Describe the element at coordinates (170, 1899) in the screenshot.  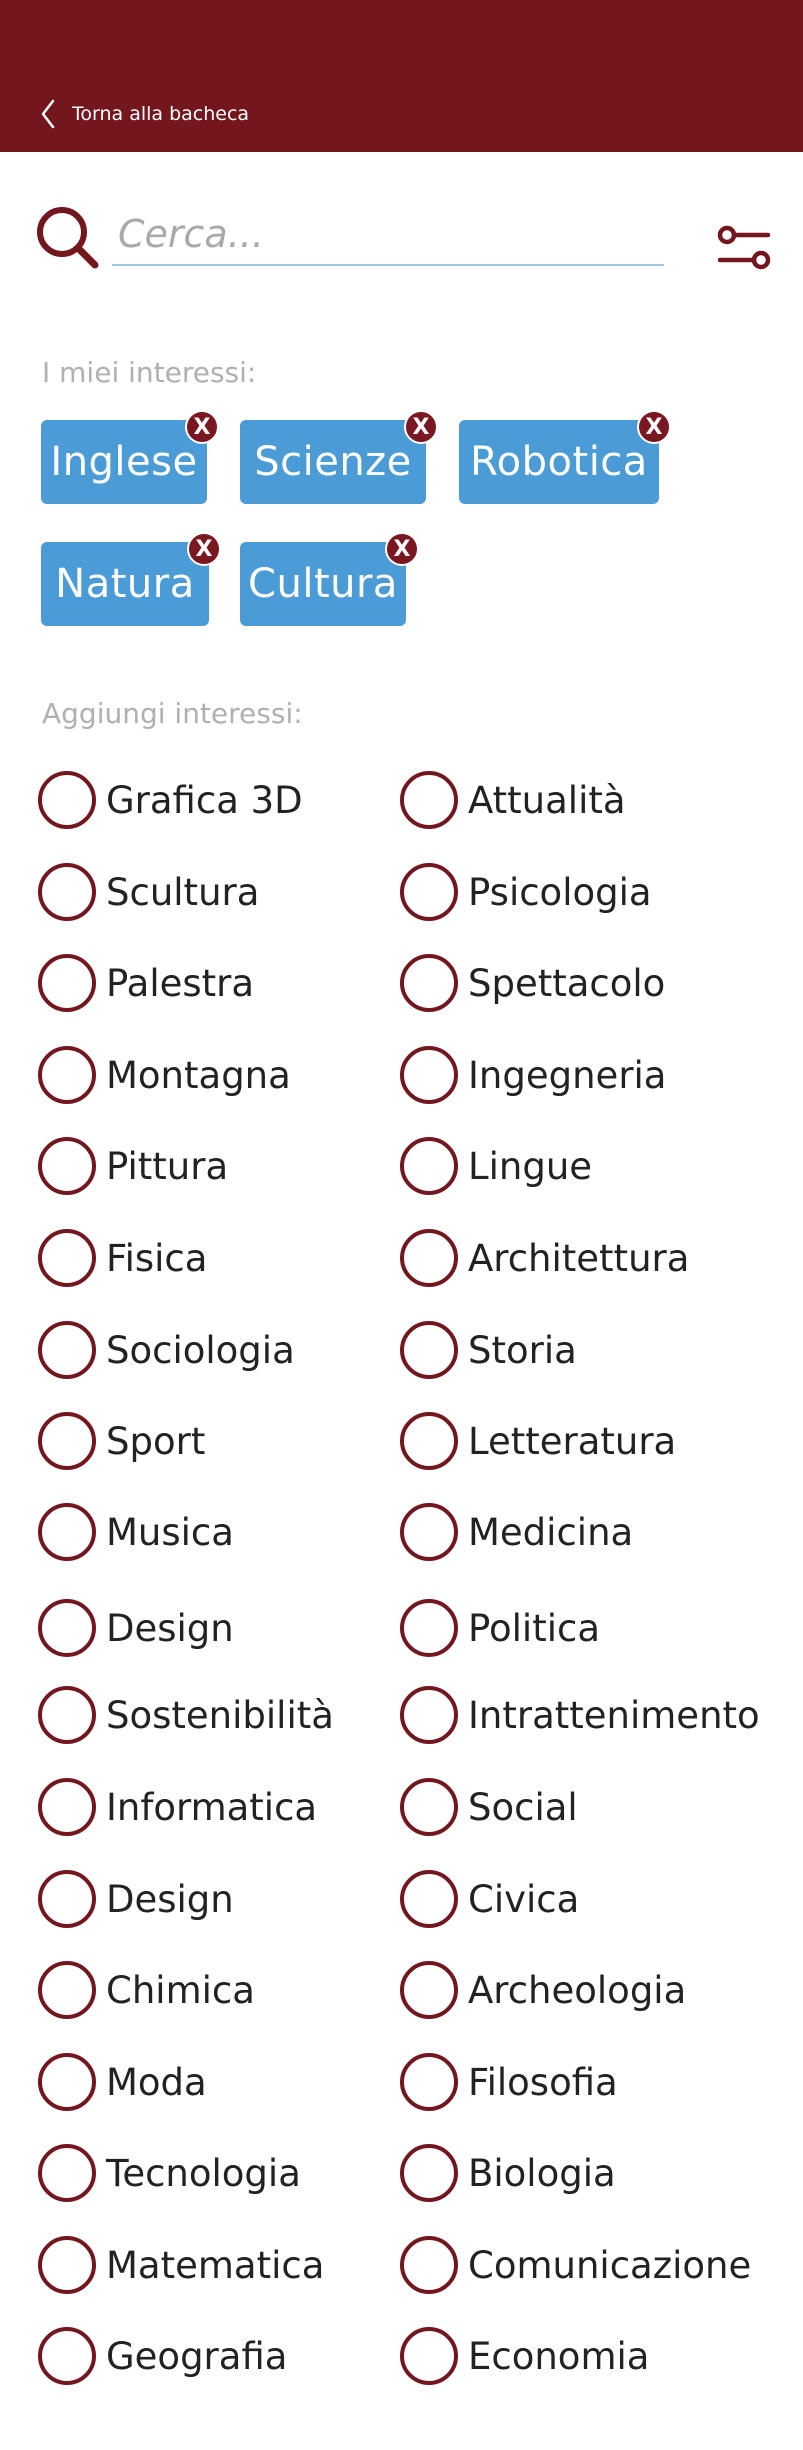
I see `interest-option-label: Design` at that location.